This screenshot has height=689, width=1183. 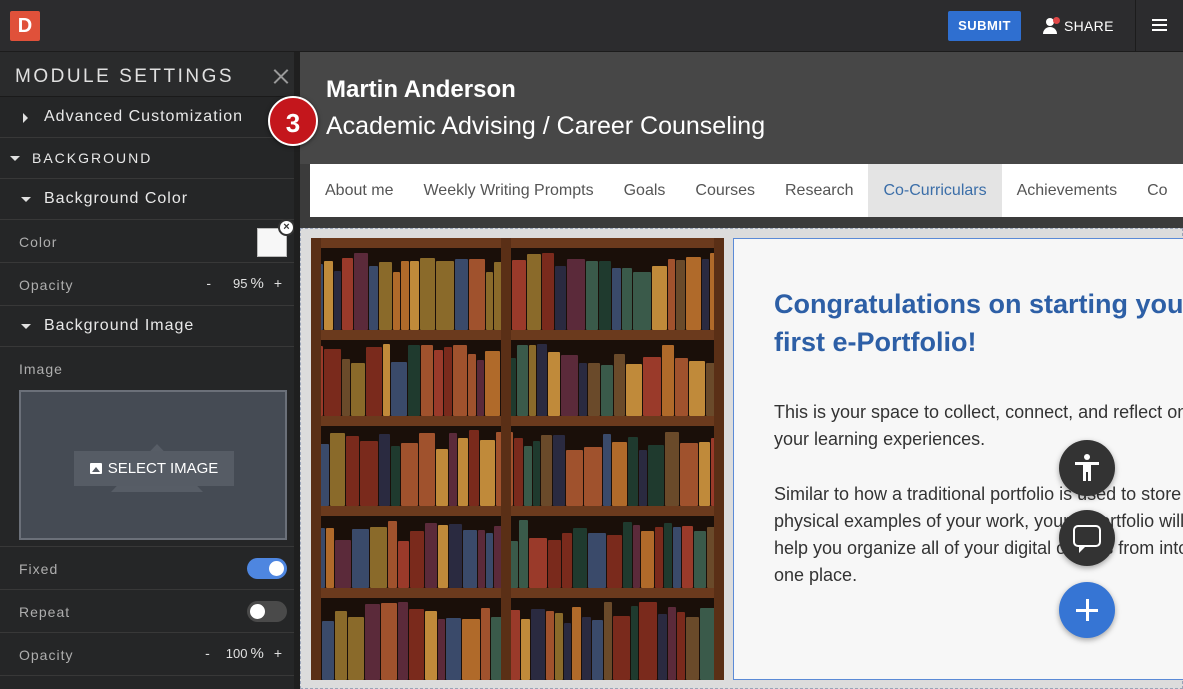 I want to click on color-opacity-stepper: - 95 % +, so click(x=244, y=283).